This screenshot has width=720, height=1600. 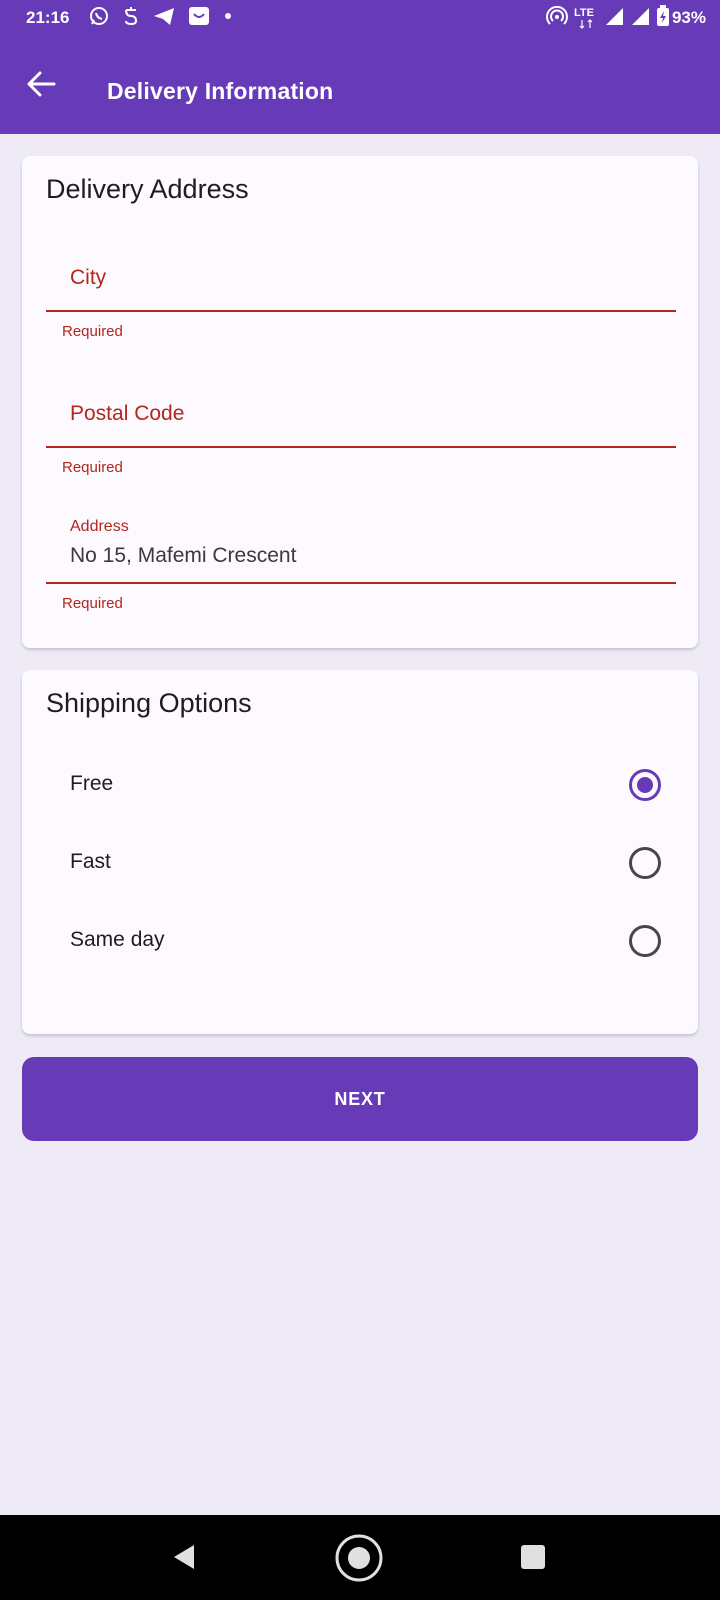 What do you see at coordinates (557, 18) in the screenshot?
I see `hotspot-icon` at bounding box center [557, 18].